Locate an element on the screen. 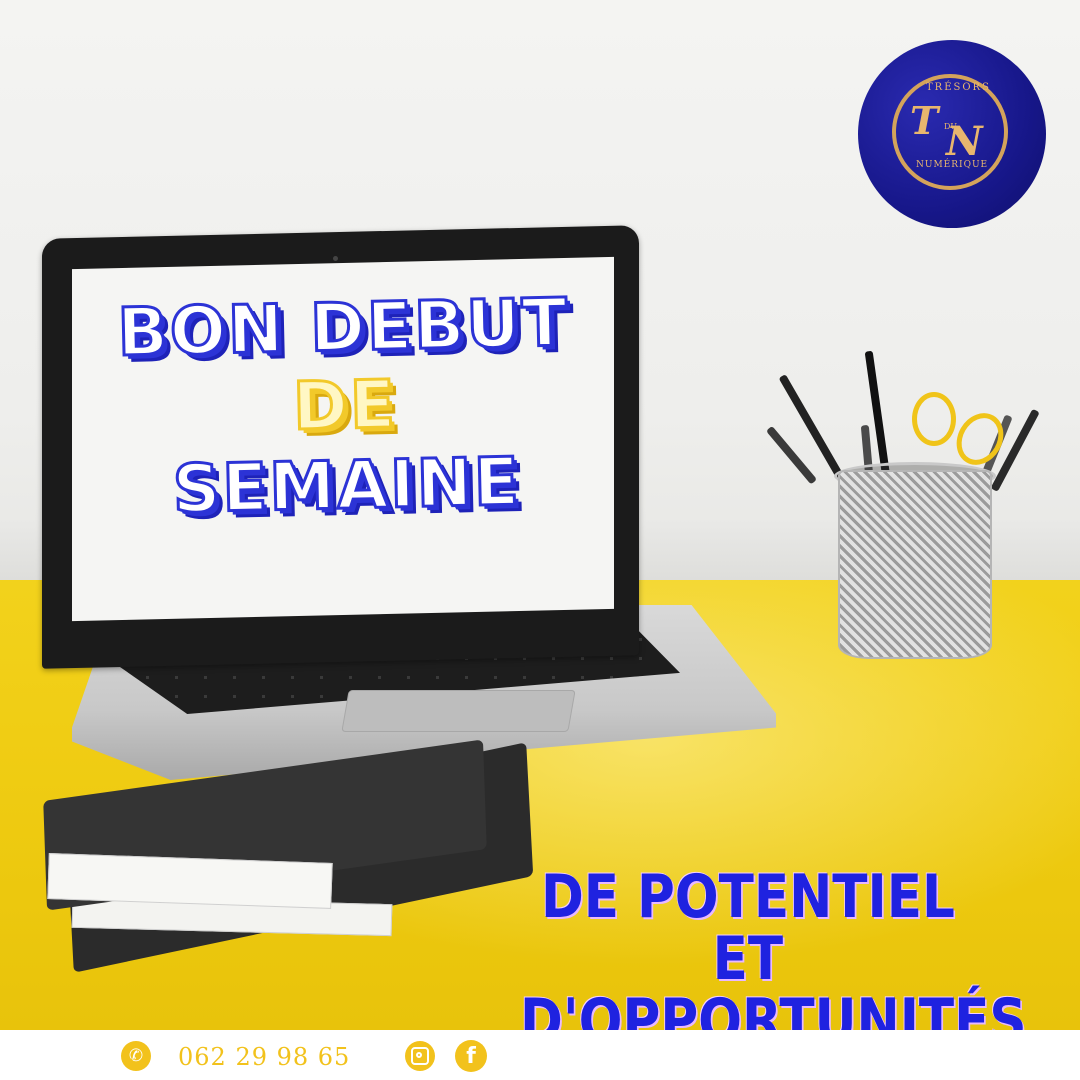 Image resolution: width=1080 pixels, height=1080 pixels. phone-number: 062 29 98 65 is located at coordinates (264, 1057).